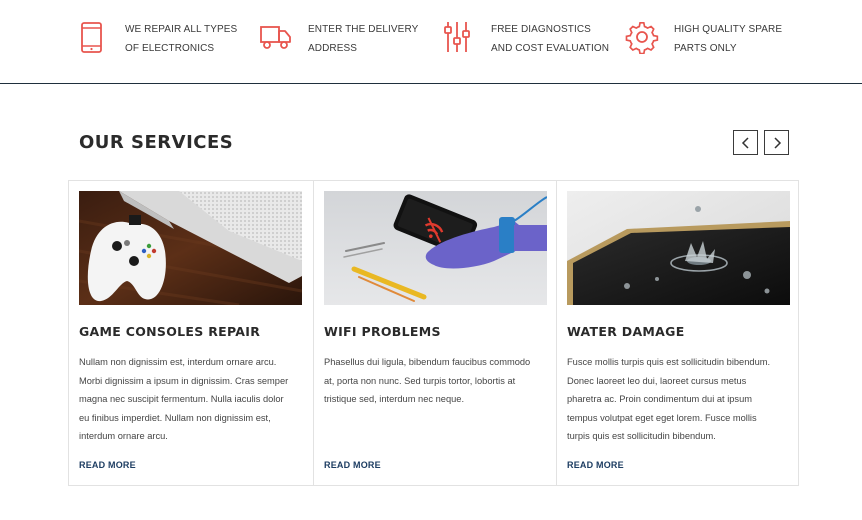 The width and height of the screenshot is (862, 520). What do you see at coordinates (705, 48) in the screenshot?
I see `feature-line: PARTS ONLY` at bounding box center [705, 48].